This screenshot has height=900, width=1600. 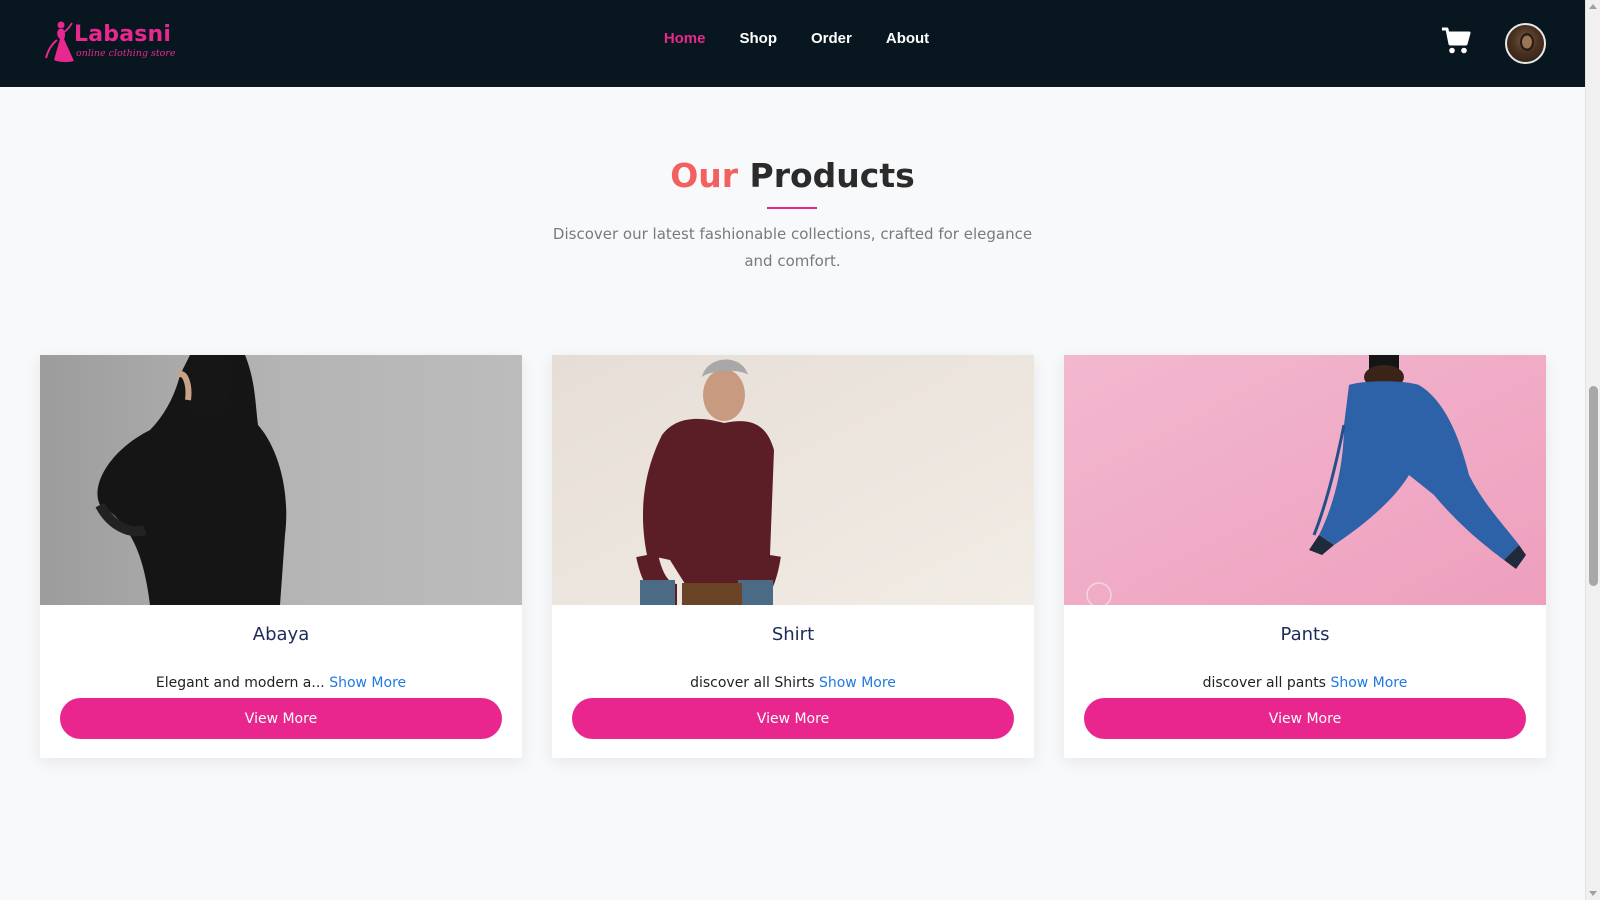 I want to click on scroll-down-arrow-icon, so click(x=1593, y=893).